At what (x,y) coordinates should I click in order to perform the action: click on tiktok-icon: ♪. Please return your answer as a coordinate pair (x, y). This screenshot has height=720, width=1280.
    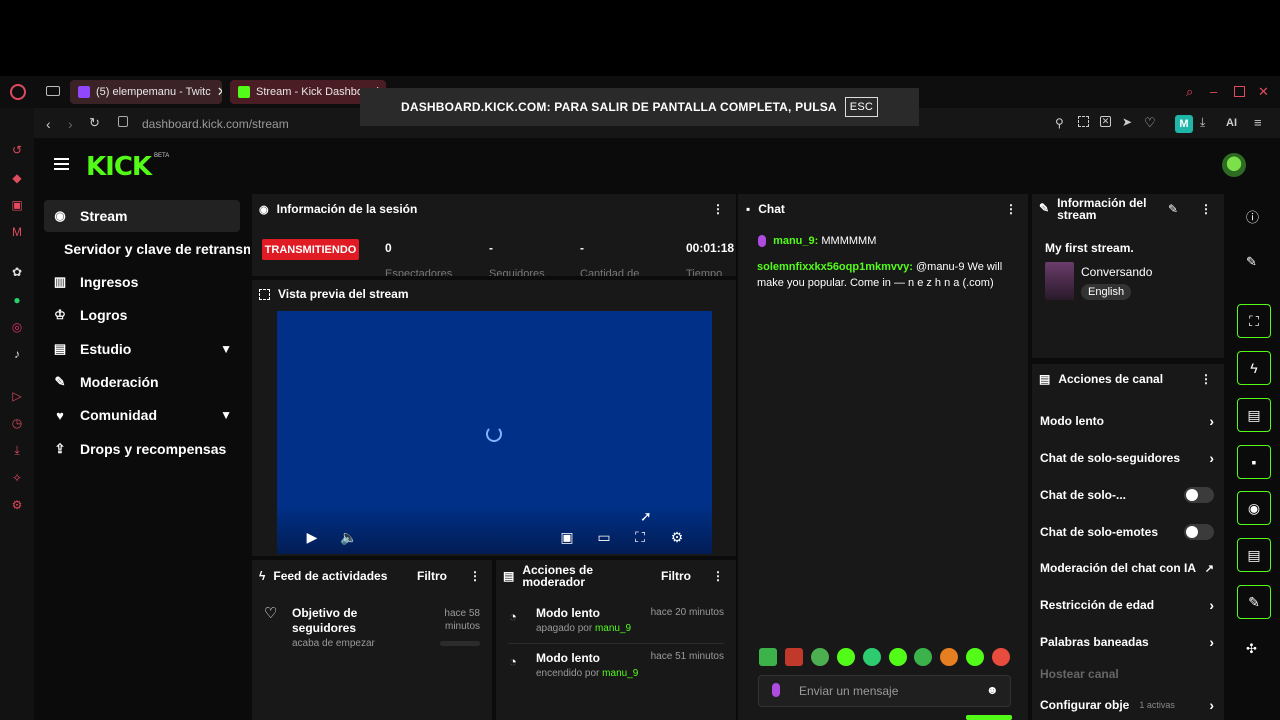
    Looking at the image, I should click on (17, 354).